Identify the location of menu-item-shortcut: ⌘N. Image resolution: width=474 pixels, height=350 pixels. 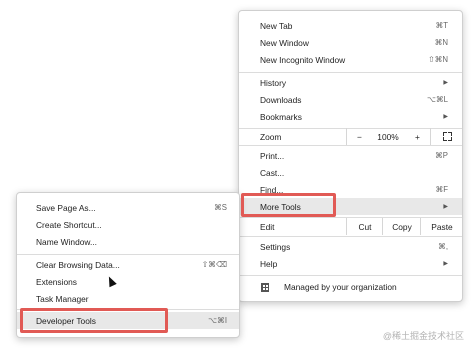
(441, 42).